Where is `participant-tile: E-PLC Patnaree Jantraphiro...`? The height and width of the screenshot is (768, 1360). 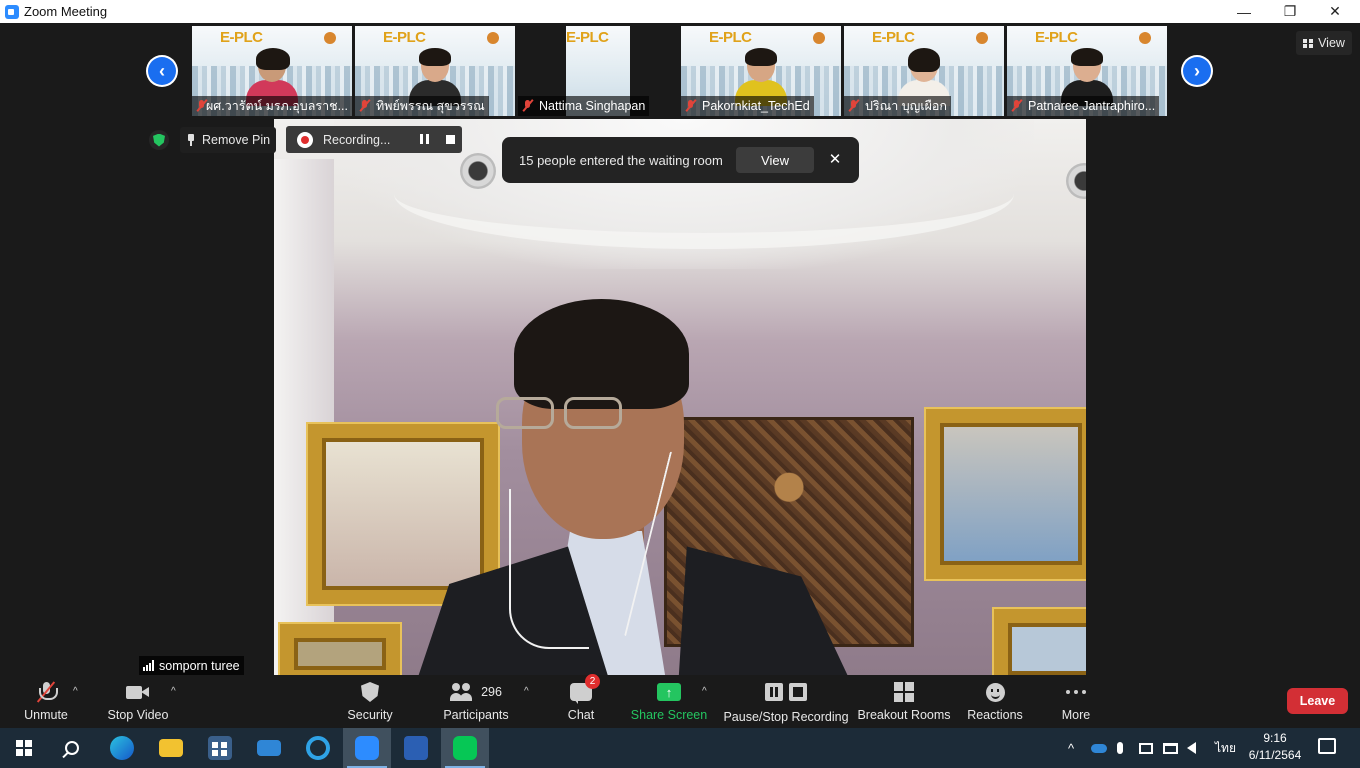
participant-tile: E-PLC Patnaree Jantraphiro... is located at coordinates (1087, 71).